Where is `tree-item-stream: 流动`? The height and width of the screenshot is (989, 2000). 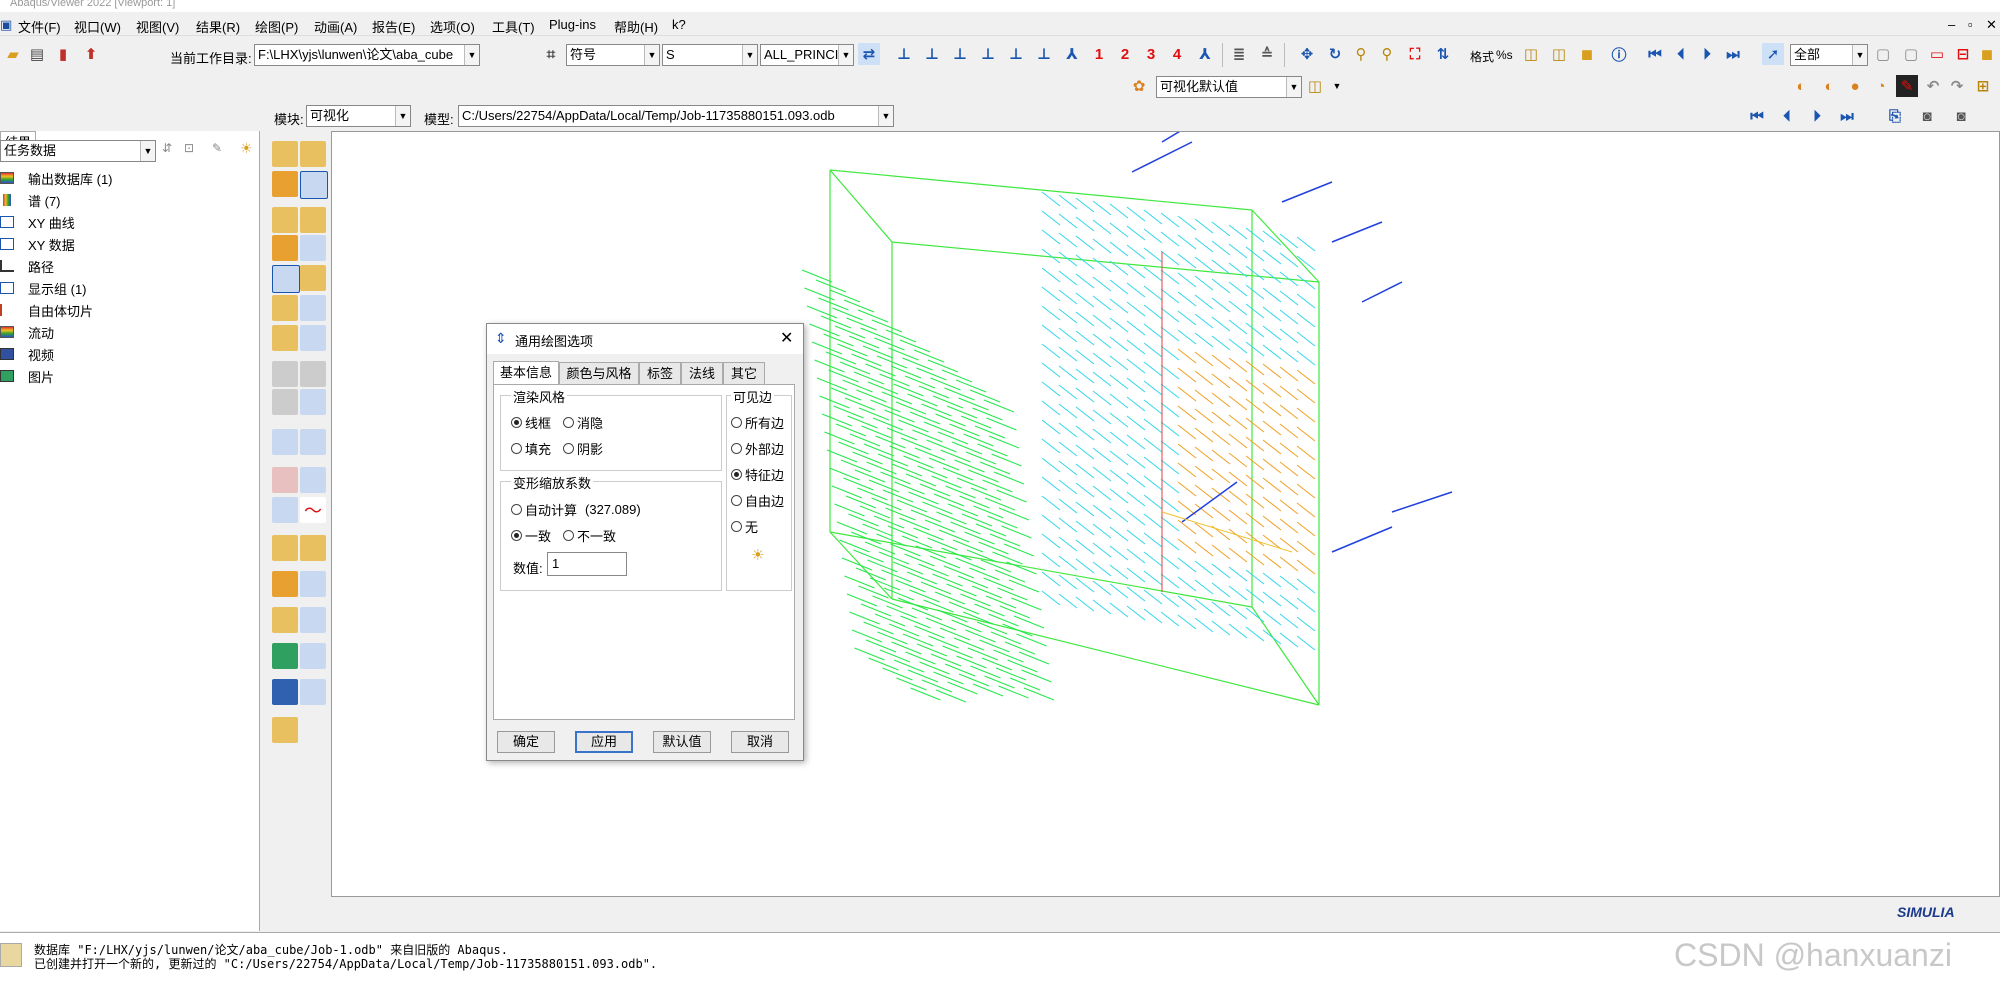
tree-item-stream: 流动 is located at coordinates (27, 332).